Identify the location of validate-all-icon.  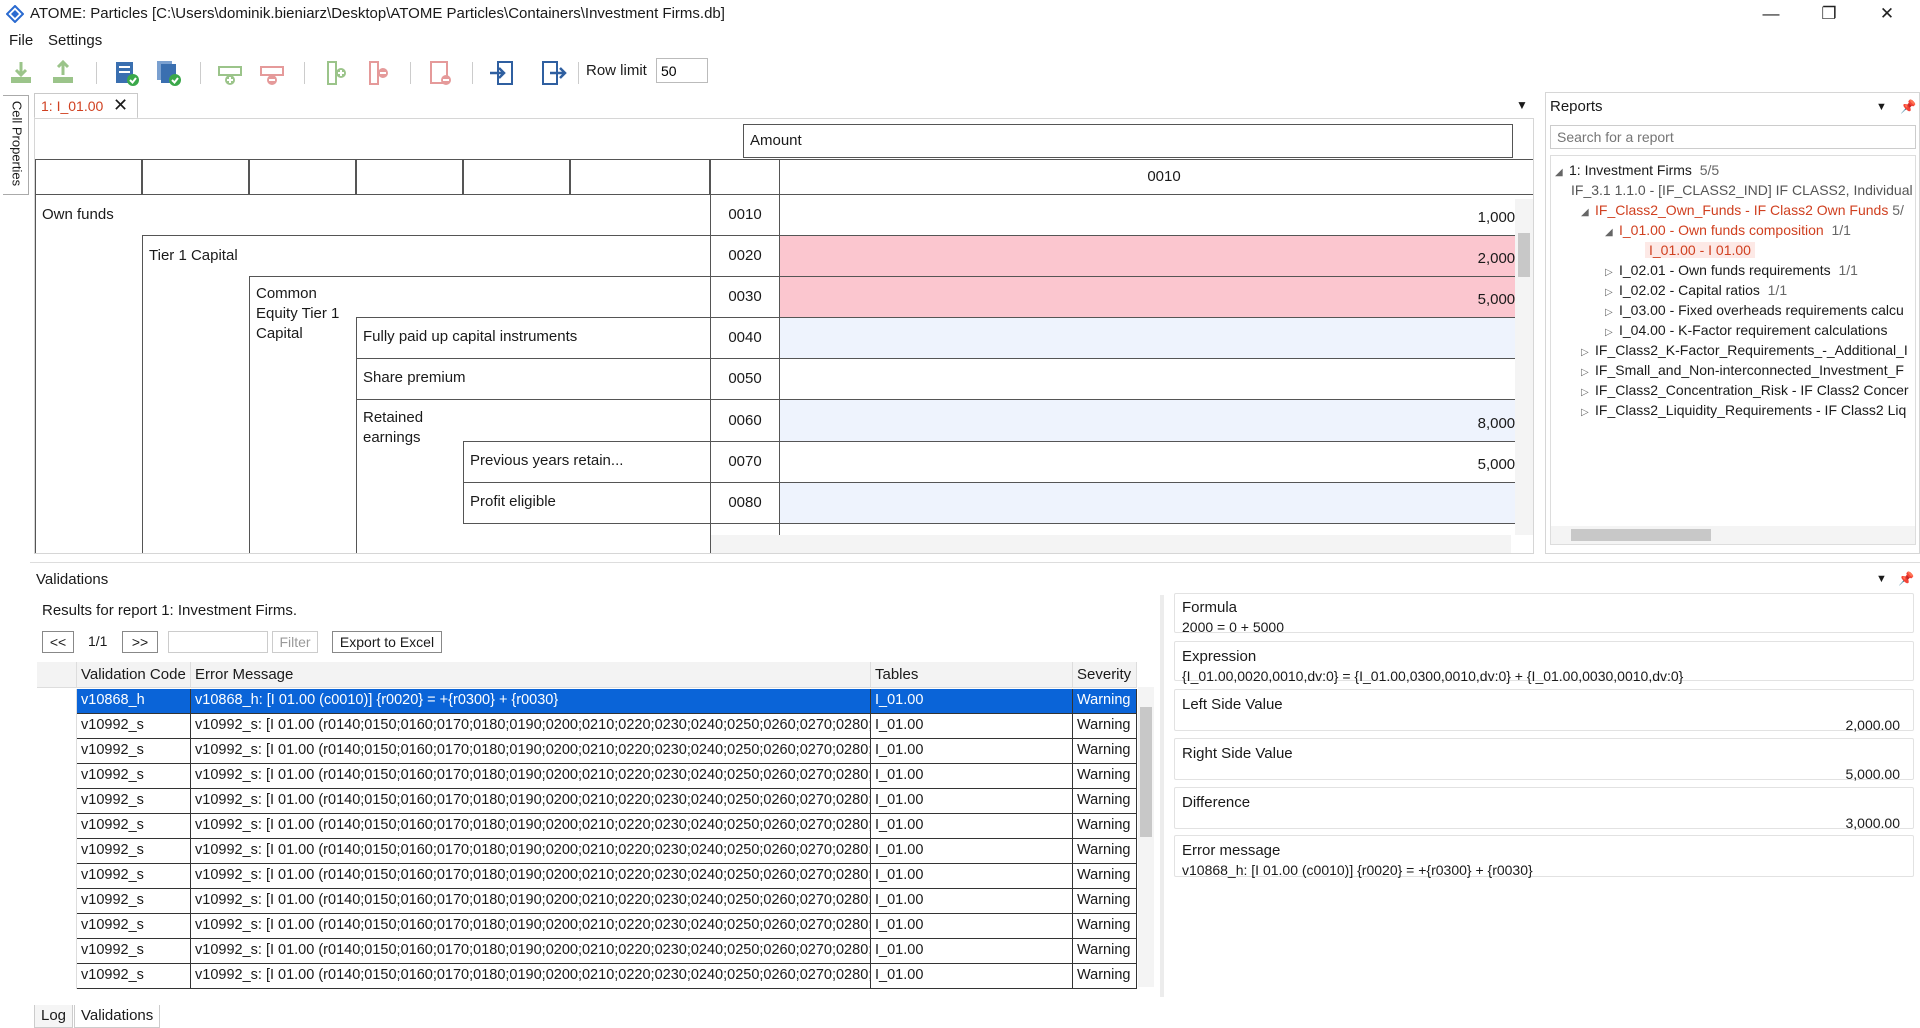
(168, 73).